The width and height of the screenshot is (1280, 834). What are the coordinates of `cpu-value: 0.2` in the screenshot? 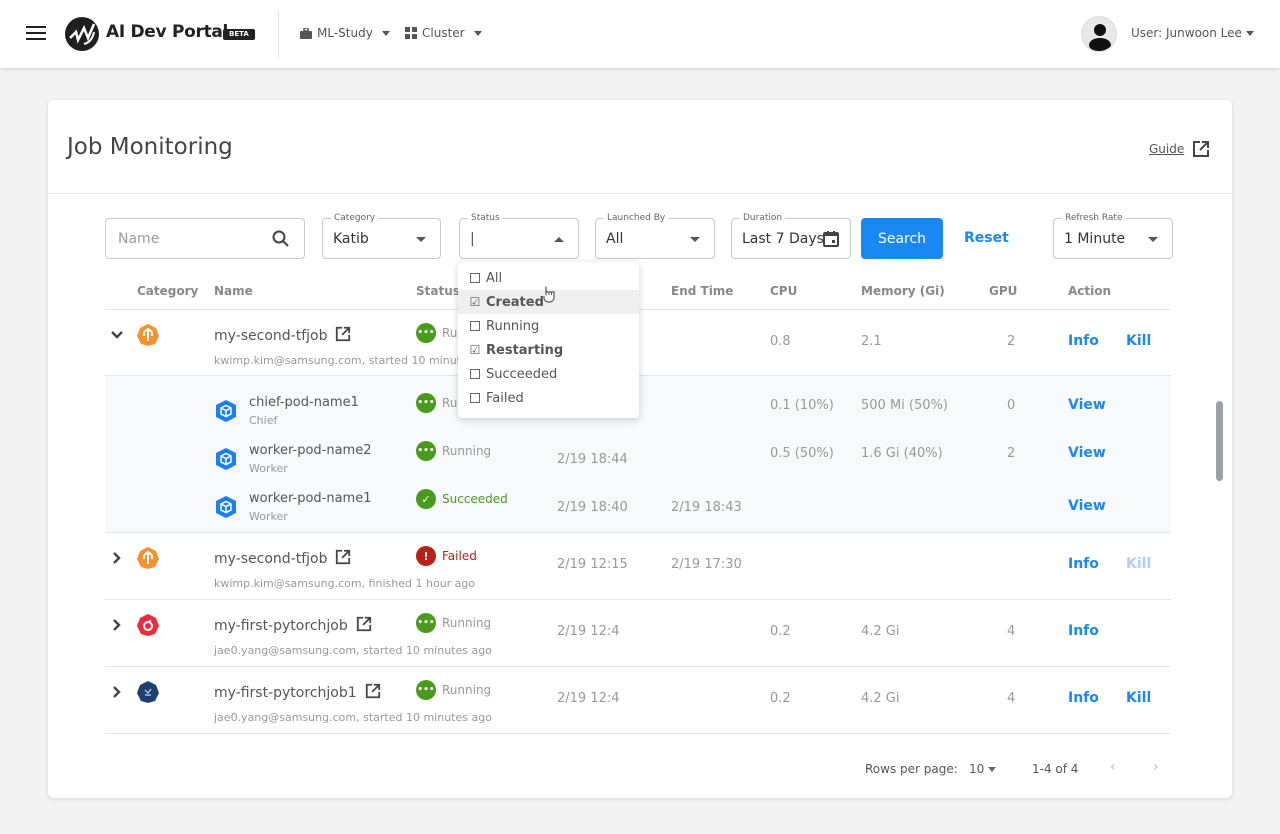 It's located at (780, 631).